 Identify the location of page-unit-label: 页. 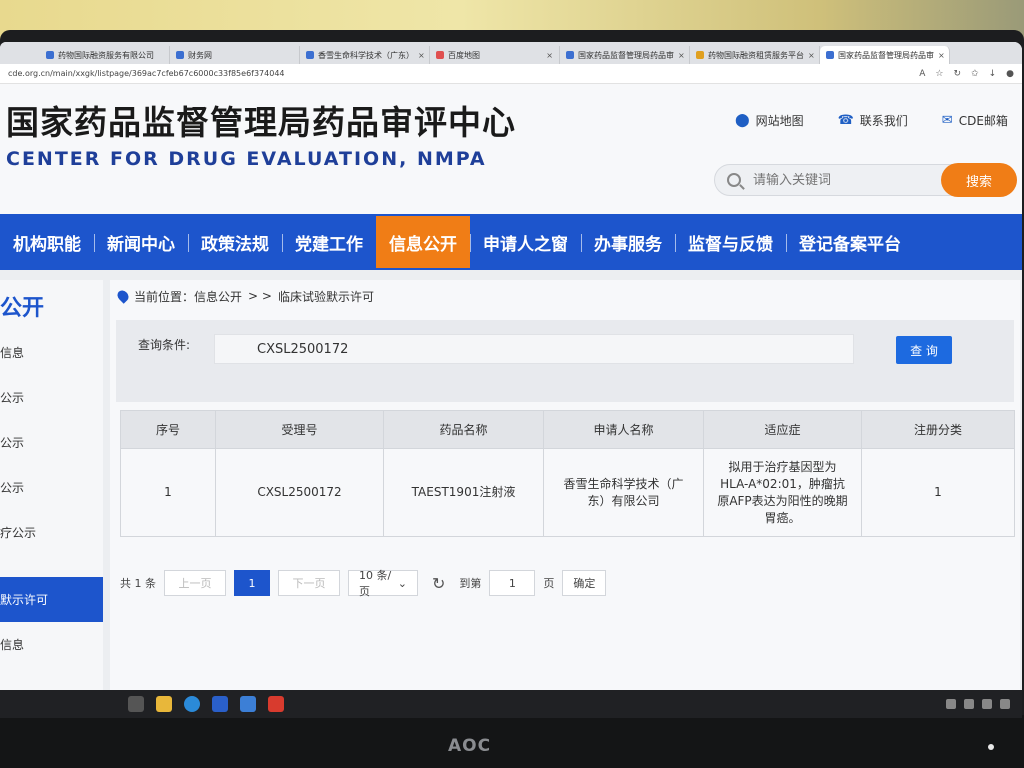
(549, 583).